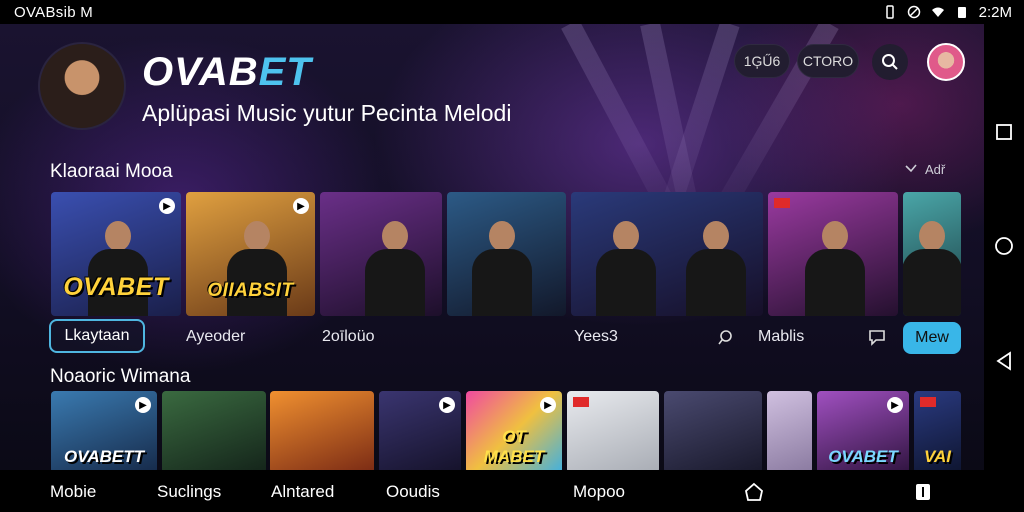  What do you see at coordinates (961, 12) in the screenshot?
I see `battery-icon` at bounding box center [961, 12].